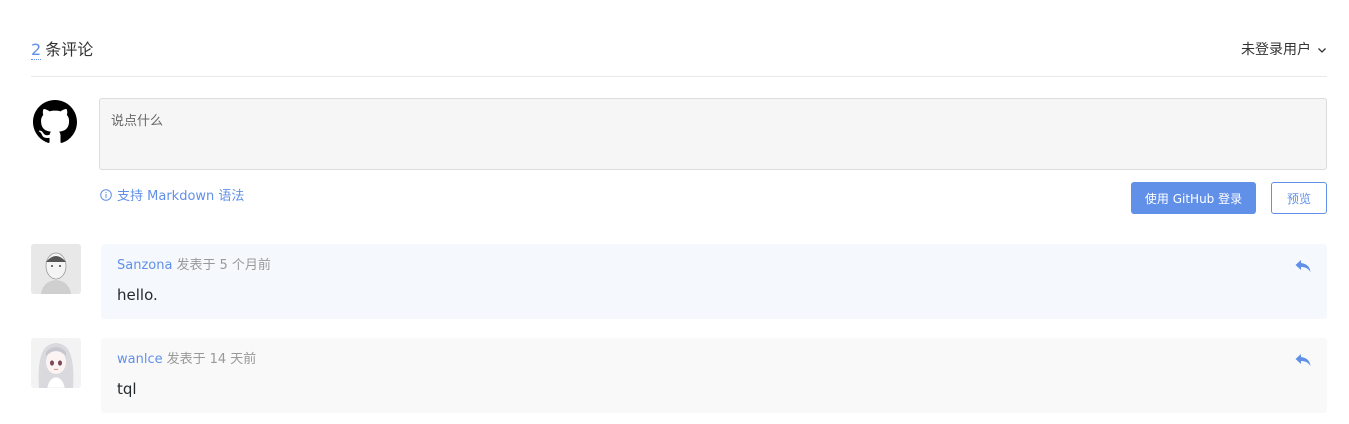  I want to click on user-menu-label: 未登录用户, so click(1276, 50).